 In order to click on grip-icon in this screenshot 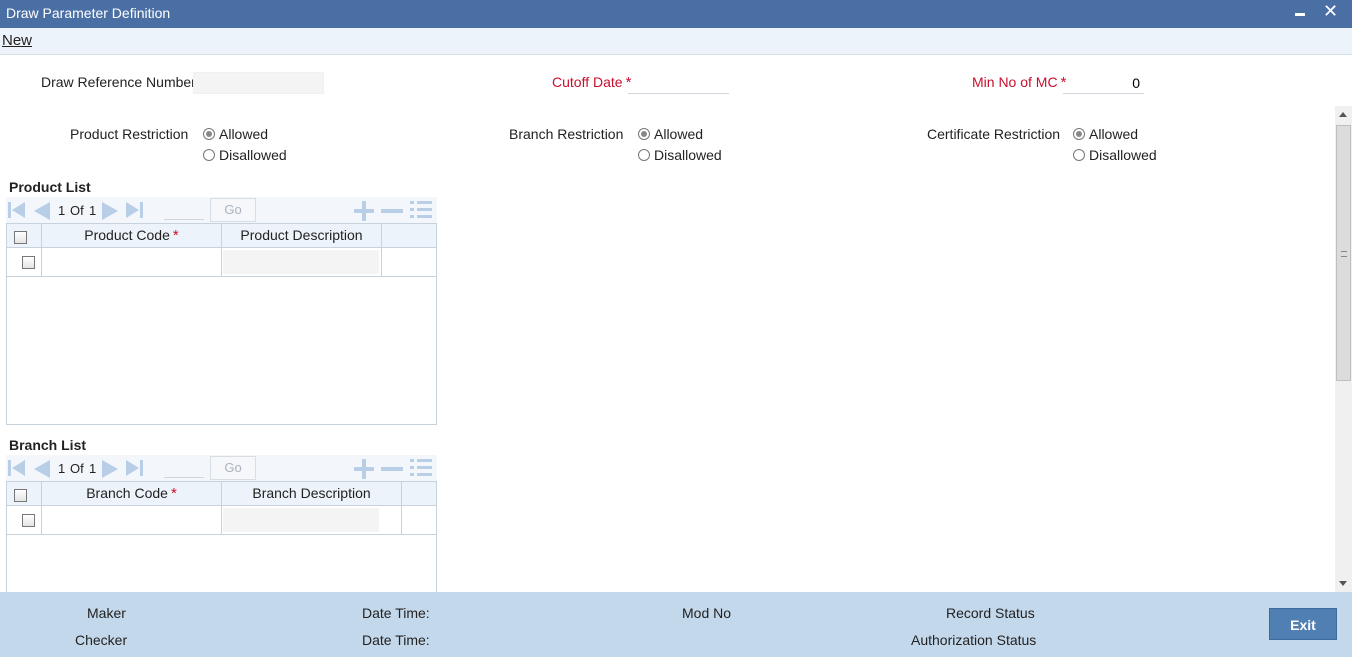, I will do `click(1344, 254)`.